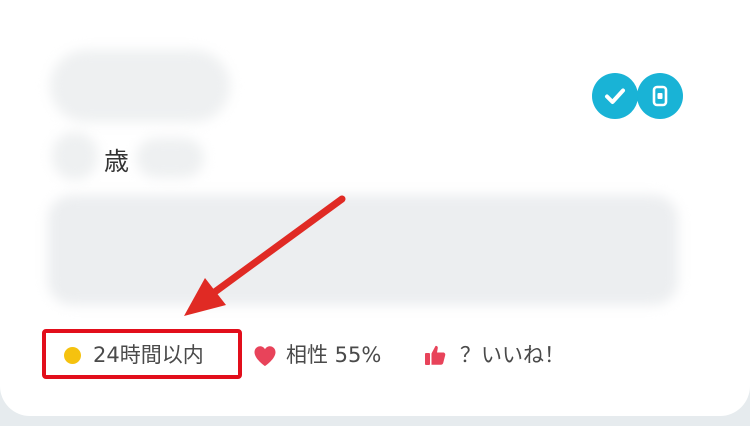 This screenshot has width=750, height=426. What do you see at coordinates (512, 355) in the screenshot?
I see `likes-label: ？いいね！` at bounding box center [512, 355].